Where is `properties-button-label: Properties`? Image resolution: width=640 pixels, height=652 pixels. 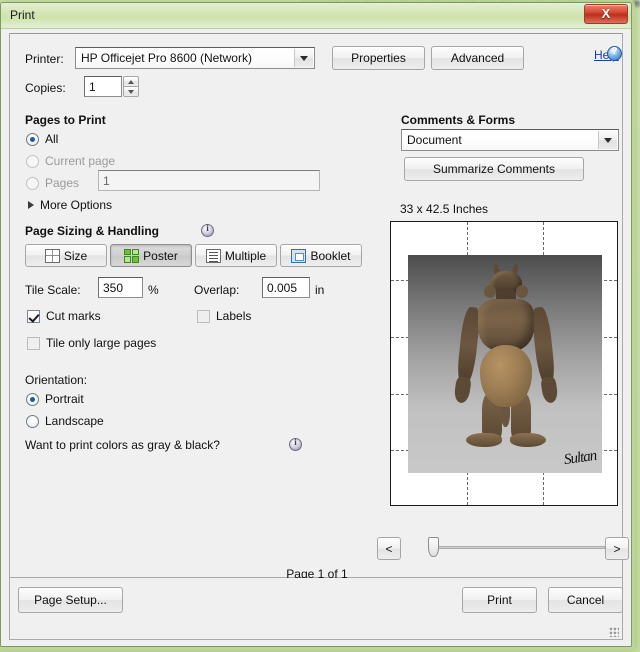
properties-button-label: Properties is located at coordinates (378, 58).